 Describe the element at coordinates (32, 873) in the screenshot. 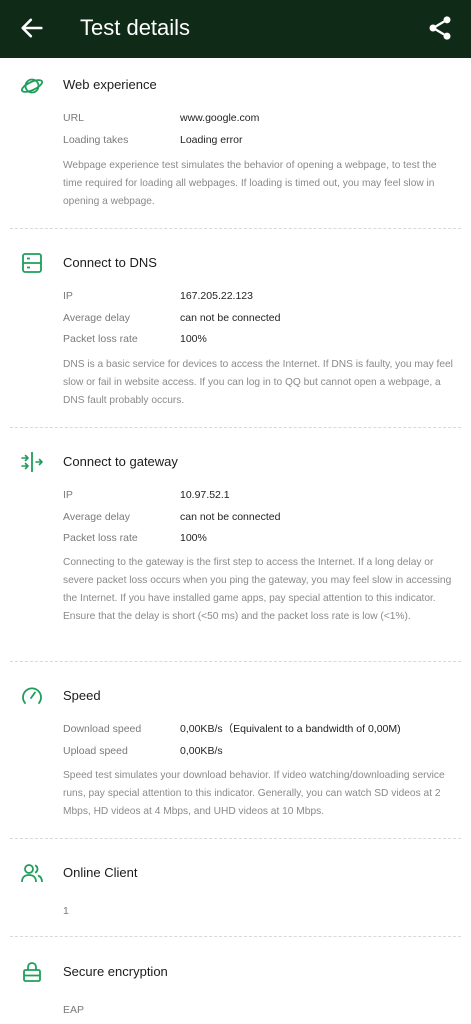

I see `users-icon` at that location.